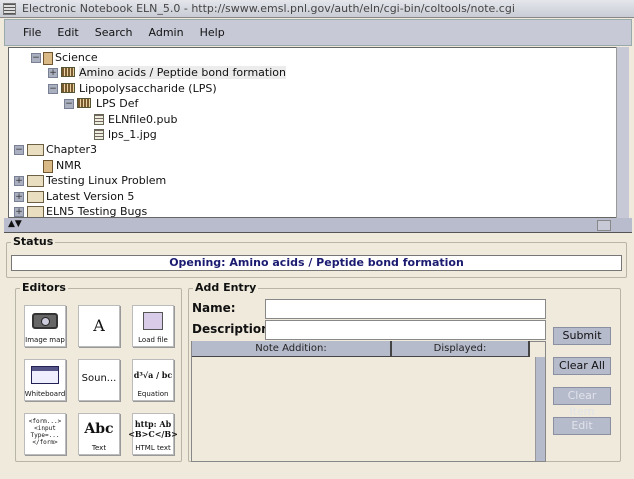 This screenshot has width=634, height=479. I want to click on menu-admin: Admin, so click(166, 32).